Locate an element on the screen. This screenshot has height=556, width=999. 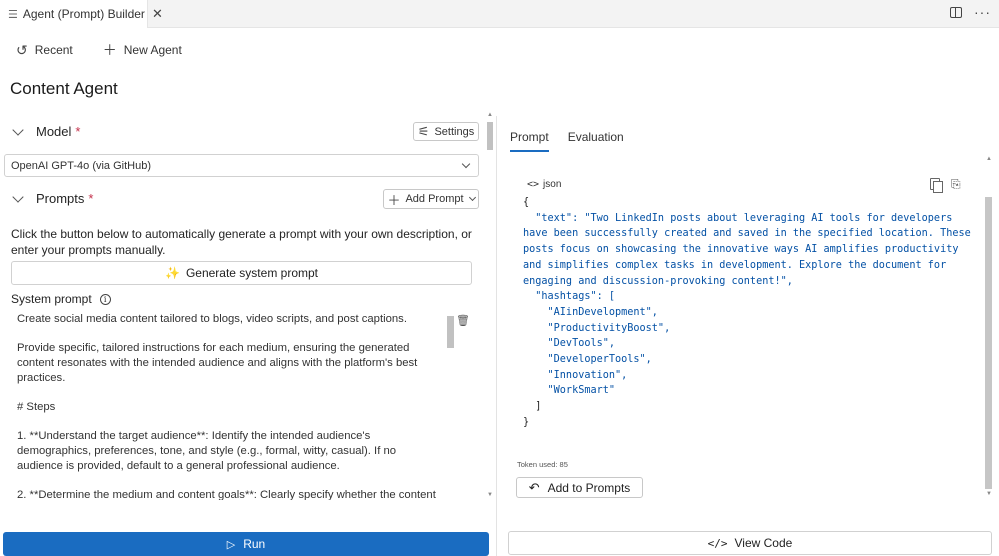
code-line: "AIinDevelopment", is located at coordinates (590, 312).